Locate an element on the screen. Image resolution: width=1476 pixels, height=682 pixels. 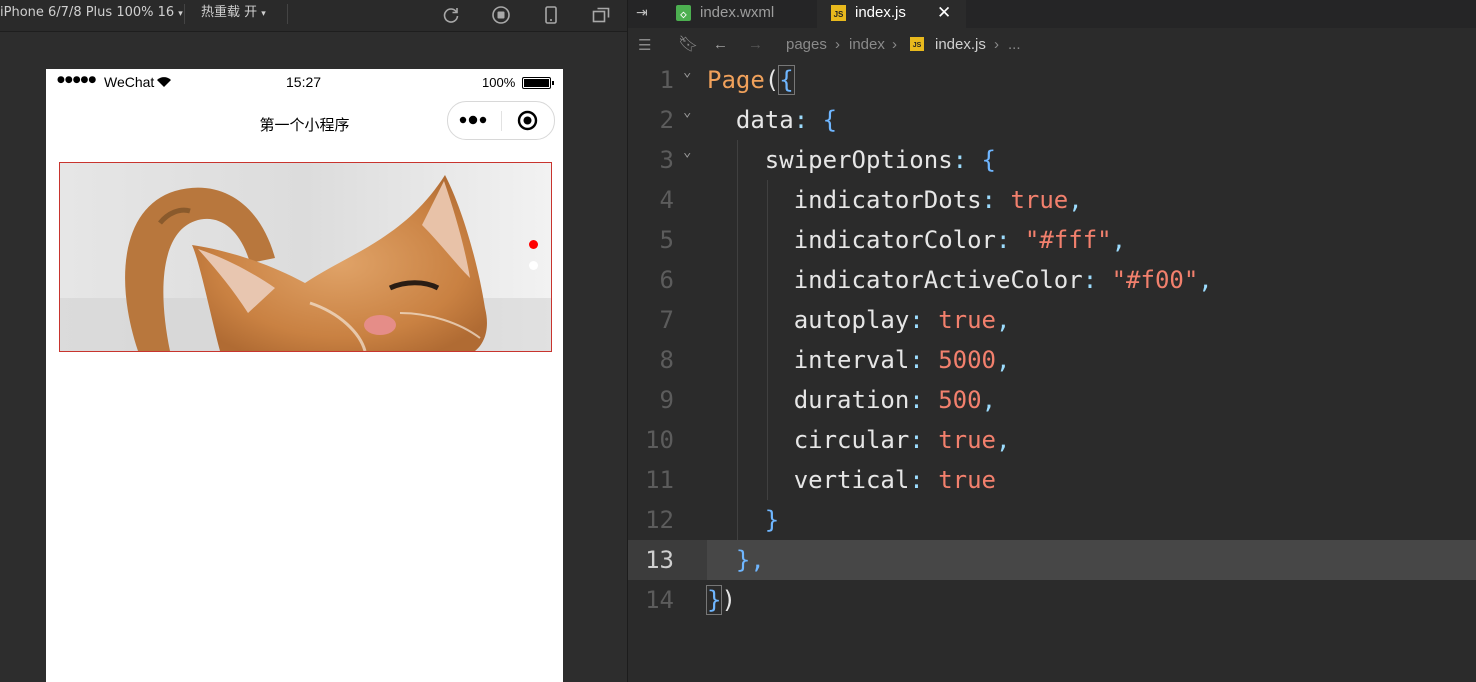
code-token: indicatorActiveColor is located at coordinates (938, 280).